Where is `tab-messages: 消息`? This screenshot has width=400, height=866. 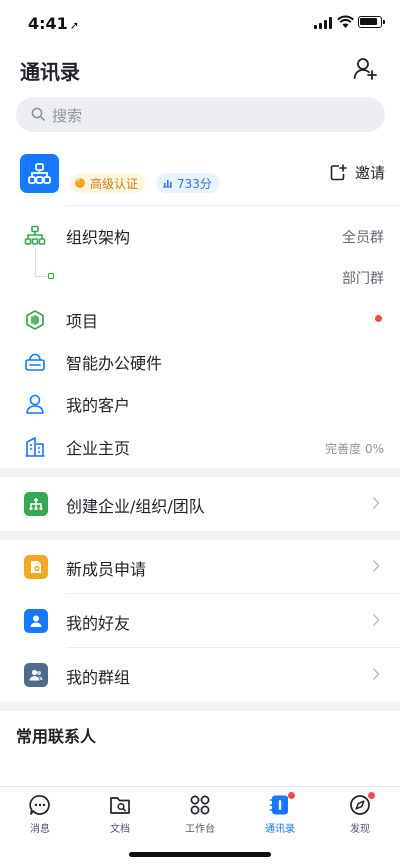
tab-messages: 消息 is located at coordinates (40, 814).